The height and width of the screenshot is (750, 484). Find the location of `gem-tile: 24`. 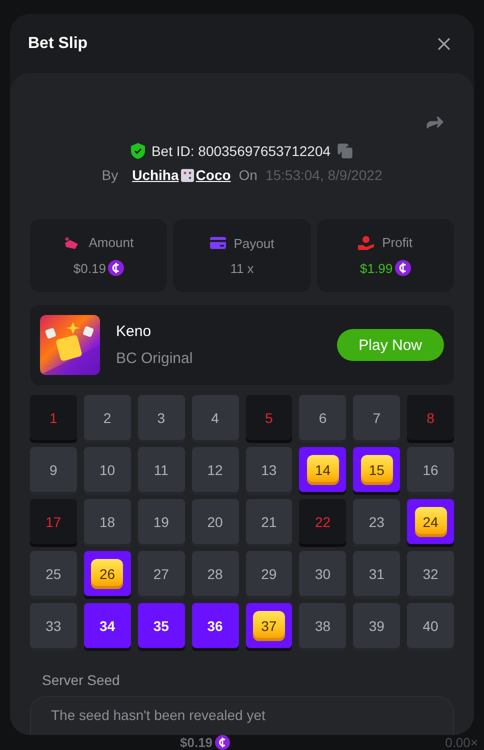

gem-tile: 24 is located at coordinates (430, 521).